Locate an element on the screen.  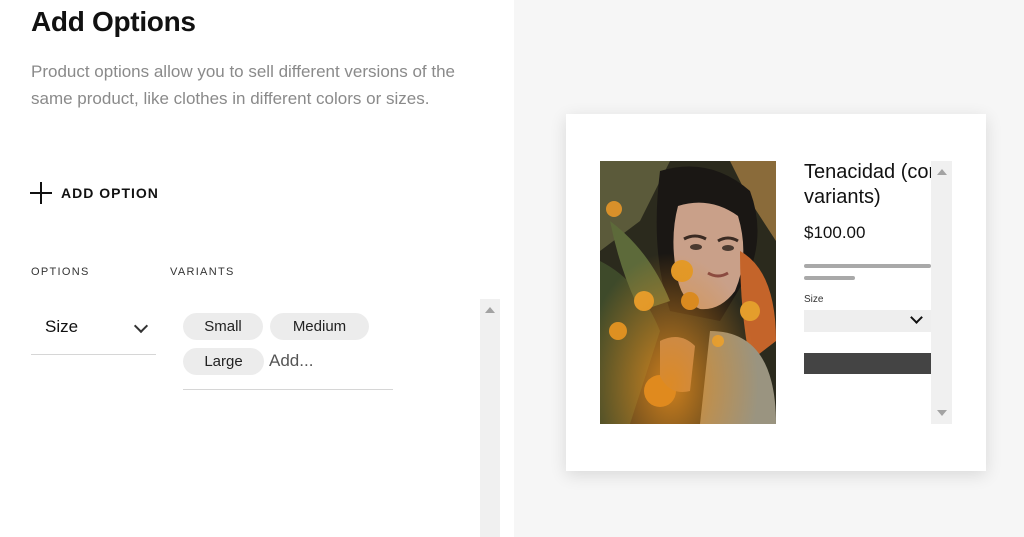
add-option-button: ADD OPTION is located at coordinates (94, 193).